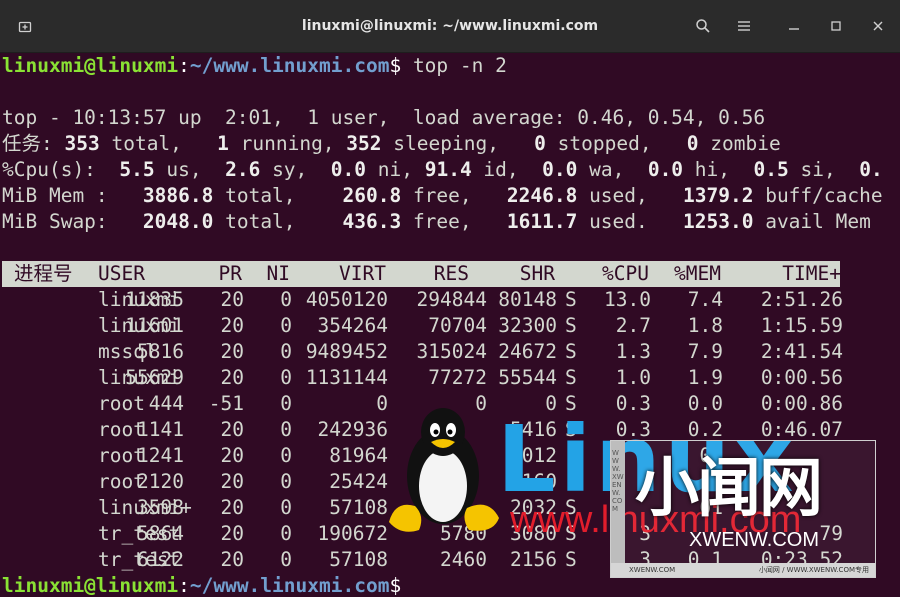 This screenshot has height=597, width=900. I want to click on title-bar: linuxmi@linuxmi: ~/www.linuxmi.com, so click(450, 26).